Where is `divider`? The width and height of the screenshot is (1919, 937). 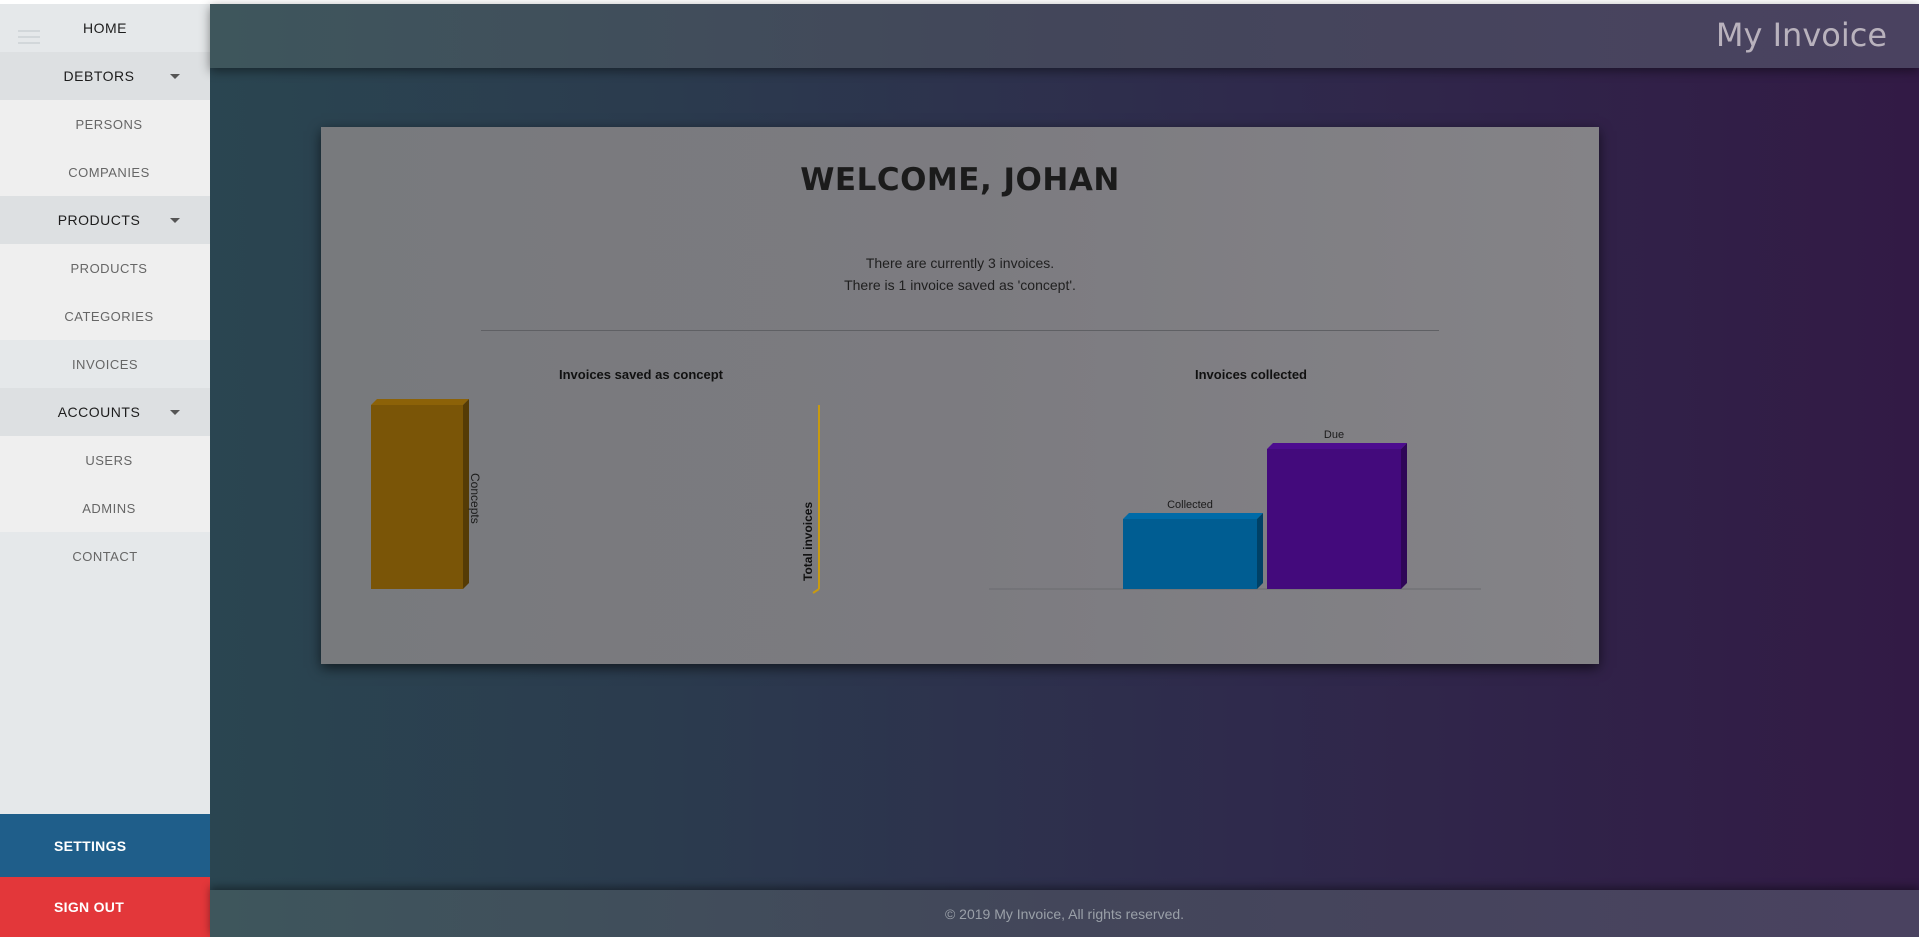
divider is located at coordinates (960, 330).